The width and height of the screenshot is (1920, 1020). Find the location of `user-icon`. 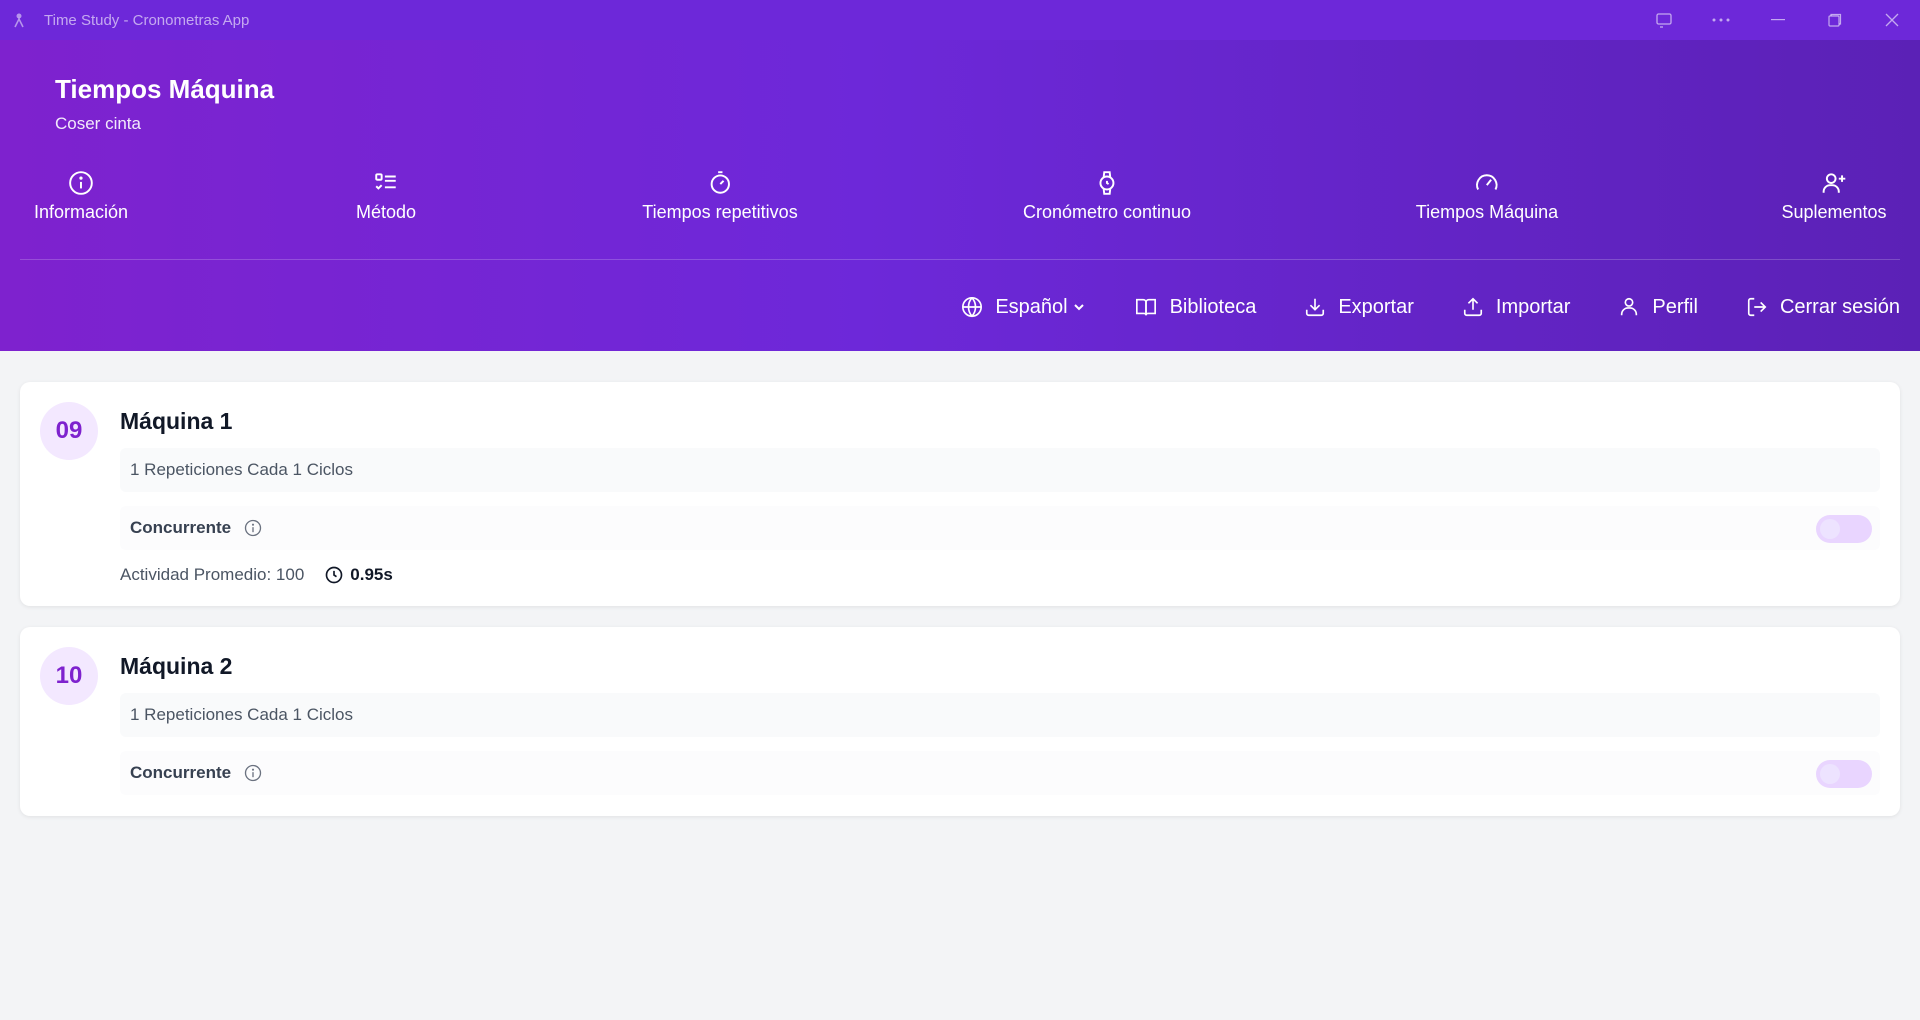

user-icon is located at coordinates (1629, 306).